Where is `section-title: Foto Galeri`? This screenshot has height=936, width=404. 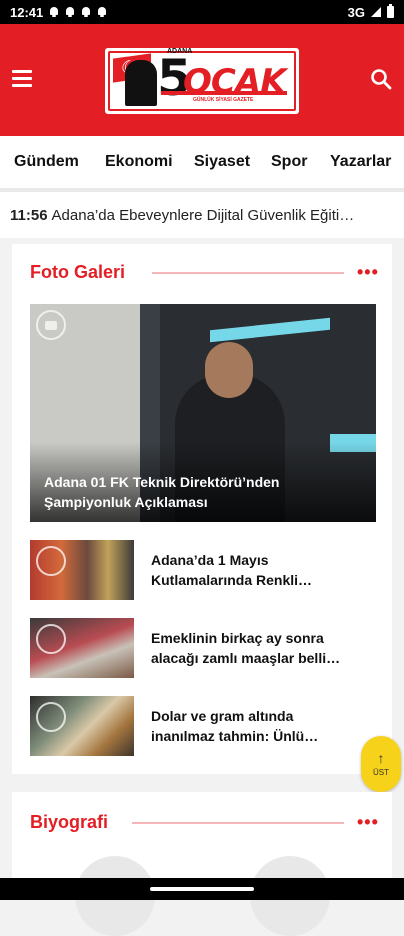 section-title: Foto Galeri is located at coordinates (78, 272).